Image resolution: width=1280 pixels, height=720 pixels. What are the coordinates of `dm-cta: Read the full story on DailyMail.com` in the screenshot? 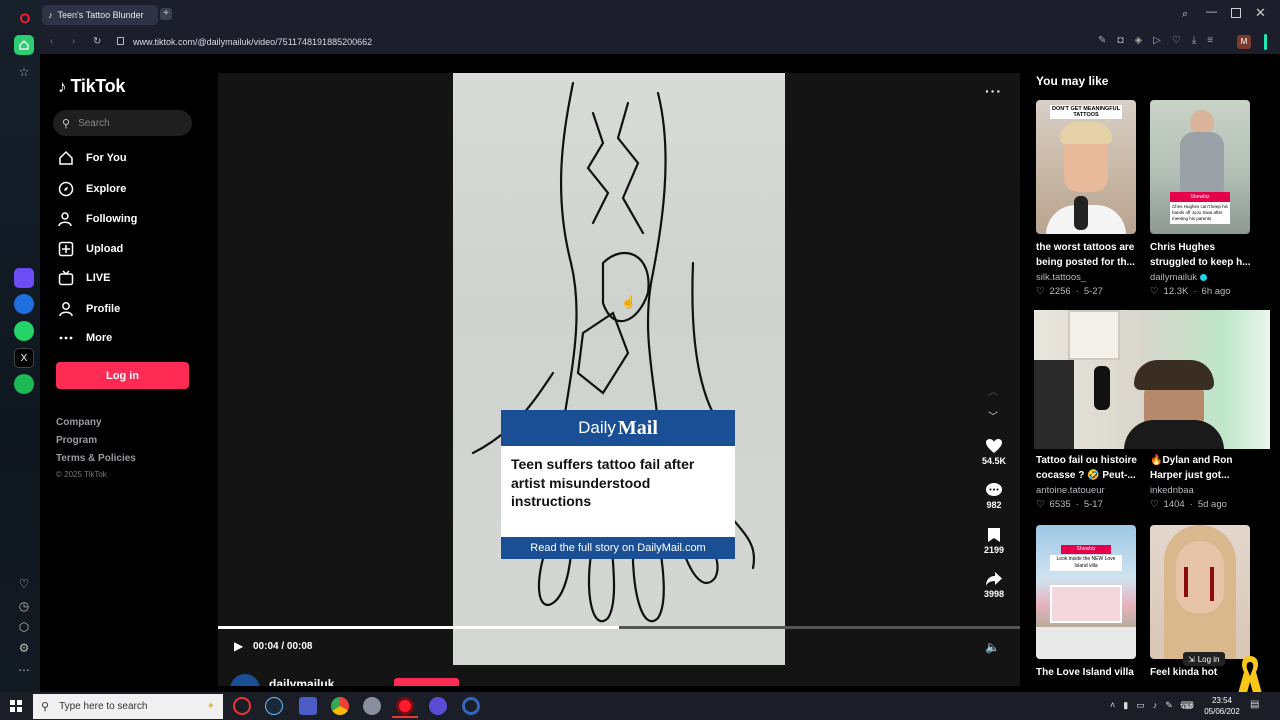 It's located at (618, 548).